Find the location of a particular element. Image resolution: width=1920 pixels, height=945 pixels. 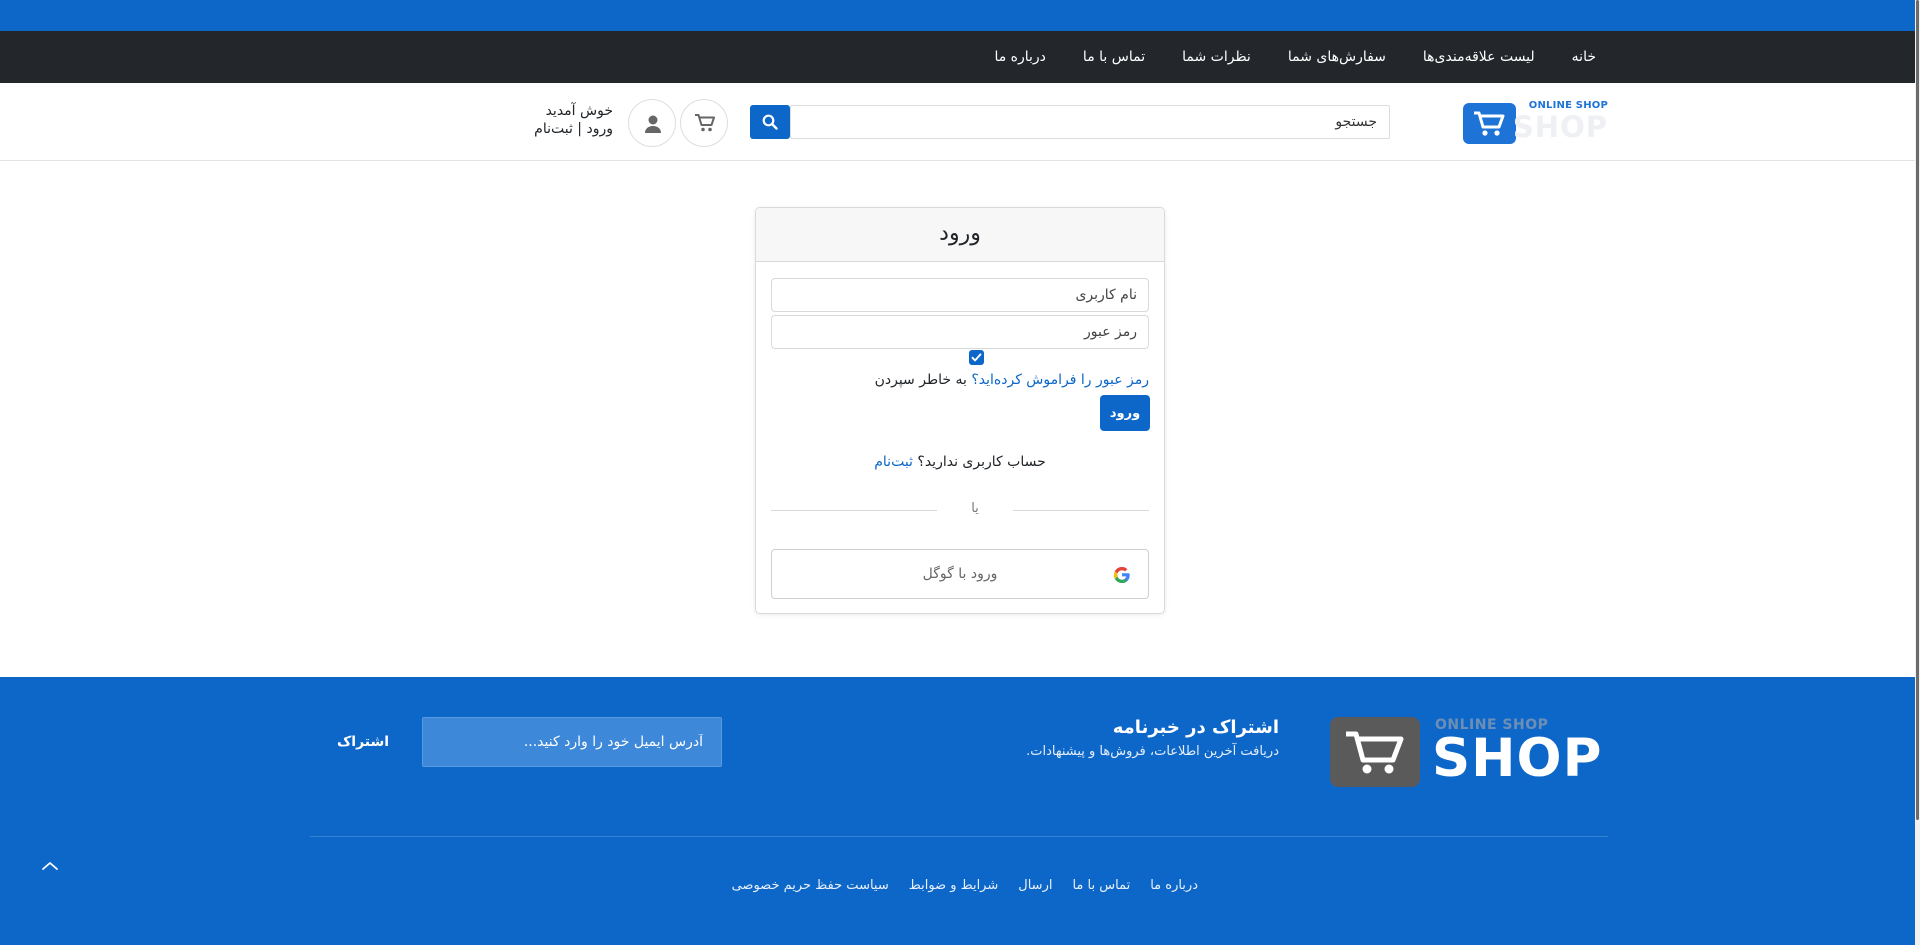

footer-link-privacy: سیاست حفظ حریم خصوصی is located at coordinates (810, 885).